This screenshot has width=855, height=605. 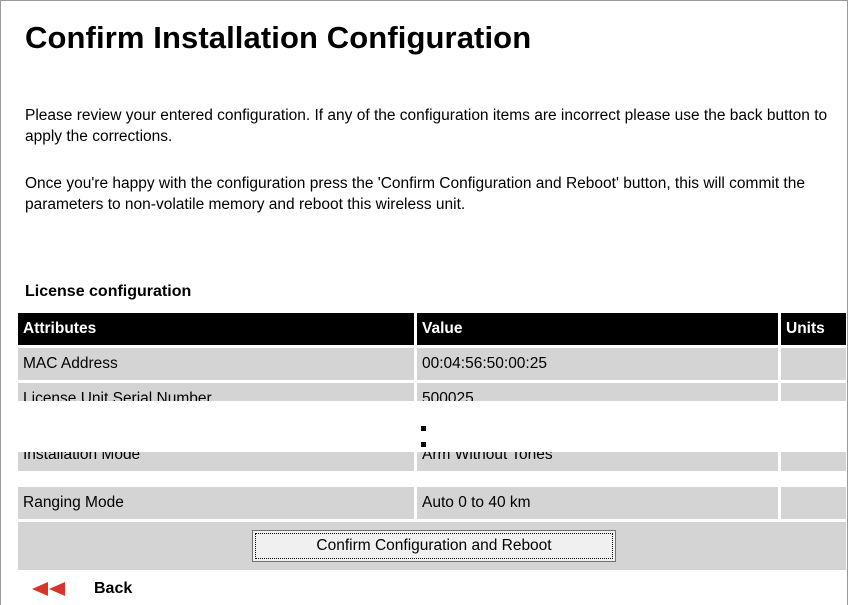 I want to click on license-section-title: License configuration, so click(x=108, y=291).